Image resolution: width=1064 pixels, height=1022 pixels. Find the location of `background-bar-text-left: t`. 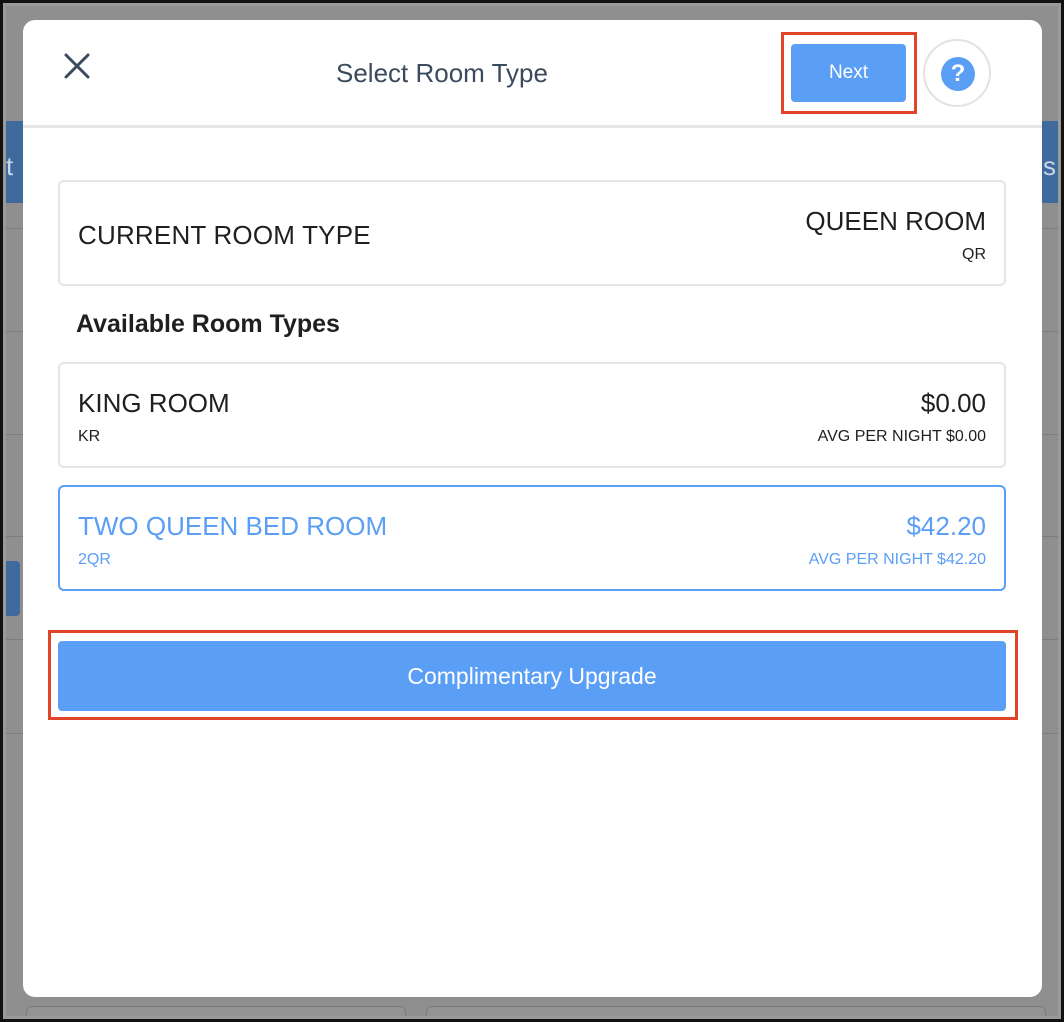

background-bar-text-left: t is located at coordinates (10, 166).